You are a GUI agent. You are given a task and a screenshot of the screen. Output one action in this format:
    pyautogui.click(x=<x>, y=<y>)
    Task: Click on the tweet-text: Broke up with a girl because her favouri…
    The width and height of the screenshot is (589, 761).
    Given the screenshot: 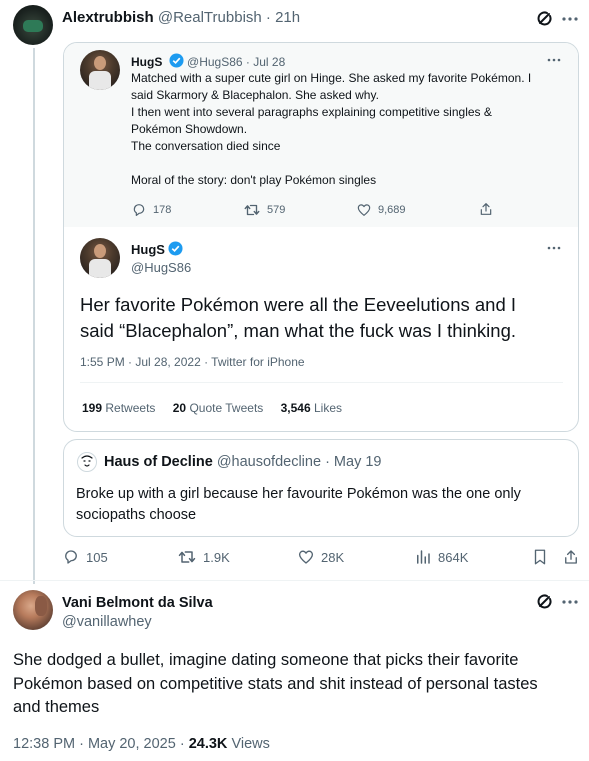 What is the action you would take?
    pyautogui.click(x=298, y=505)
    